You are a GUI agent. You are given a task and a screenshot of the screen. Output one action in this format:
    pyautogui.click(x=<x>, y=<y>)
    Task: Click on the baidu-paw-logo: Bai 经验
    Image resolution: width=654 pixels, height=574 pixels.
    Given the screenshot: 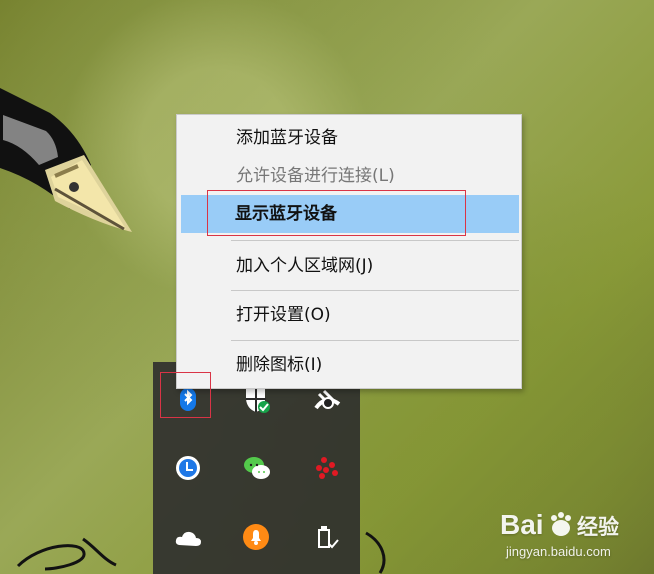 What is the action you would take?
    pyautogui.click(x=559, y=524)
    